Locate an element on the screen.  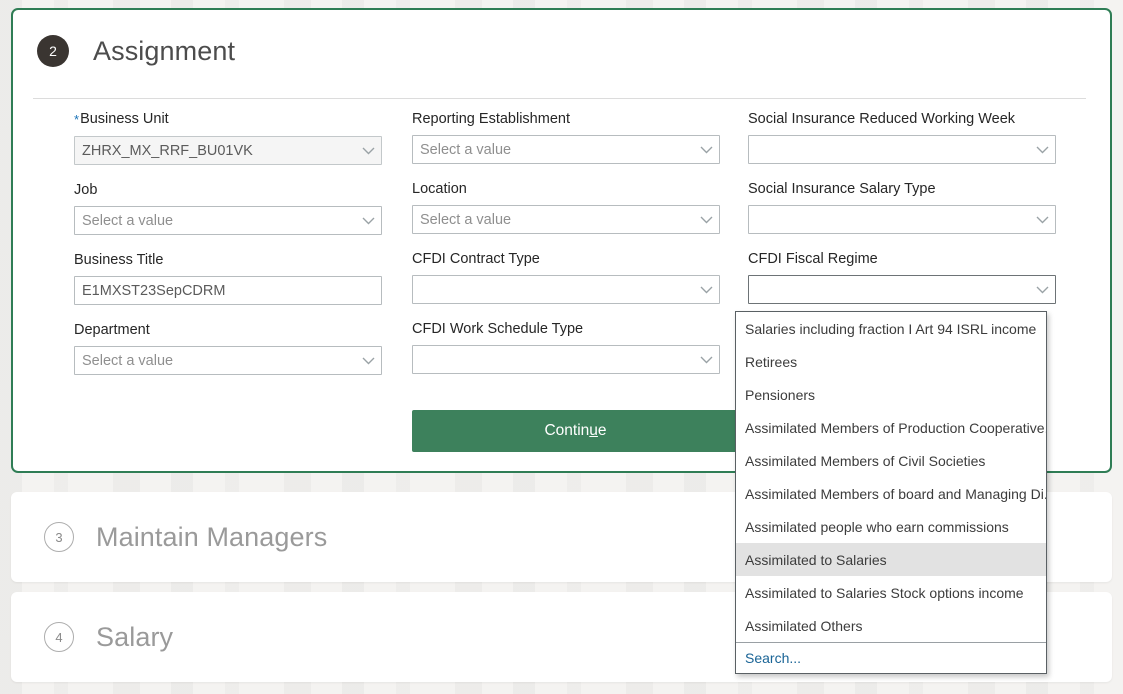
label-reporting-establishment: Reporting Establishment is located at coordinates (491, 119).